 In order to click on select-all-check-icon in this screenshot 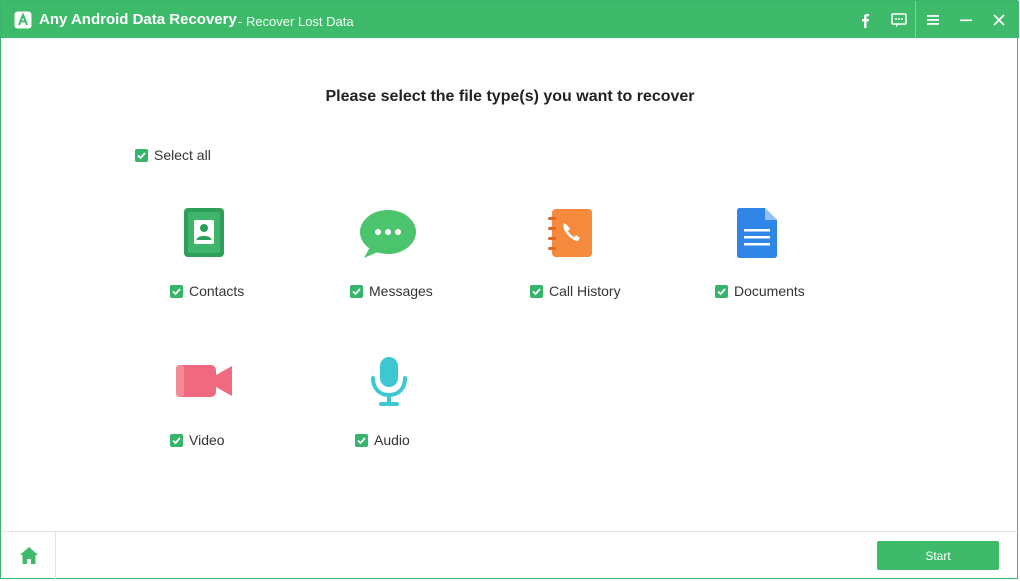, I will do `click(141, 155)`.